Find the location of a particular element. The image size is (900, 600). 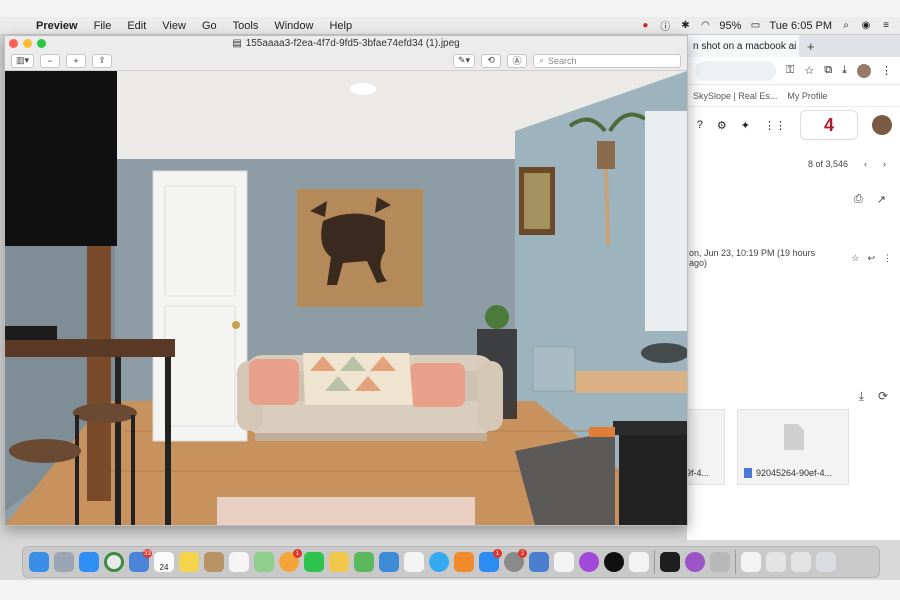

news-icon is located at coordinates (414, 562).